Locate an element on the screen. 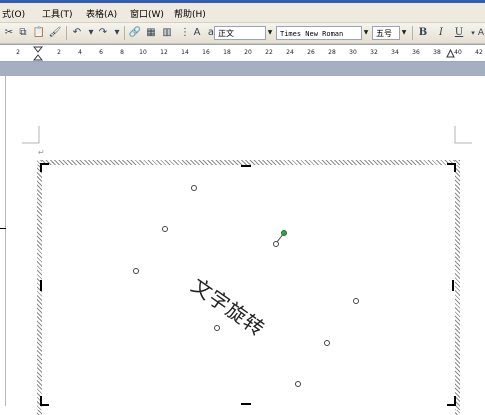 The image size is (485, 415). page-edge-tick is located at coordinates (3, 228).